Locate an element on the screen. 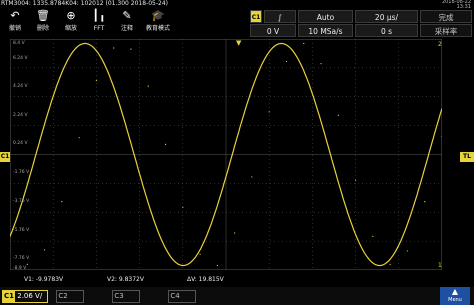 This screenshot has width=474, height=305. zoom-button: ⊕ 缩放 is located at coordinates (71, 22).